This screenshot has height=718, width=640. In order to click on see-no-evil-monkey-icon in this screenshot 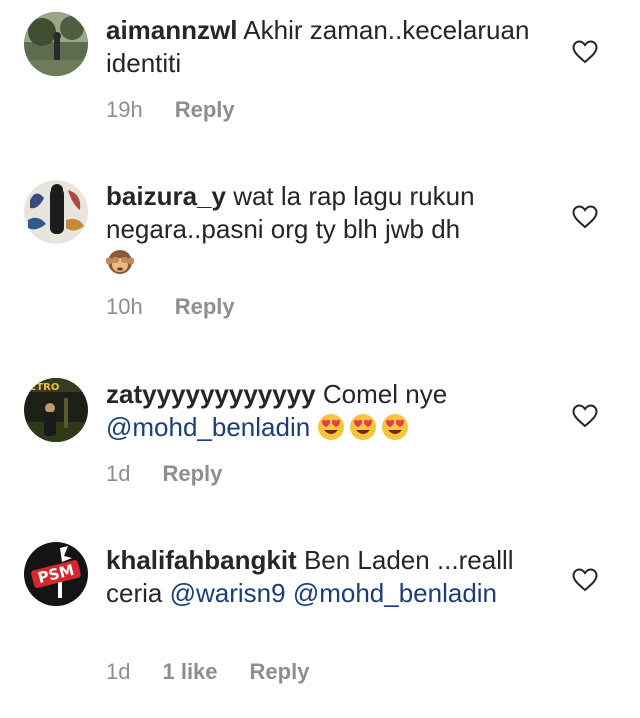, I will do `click(120, 262)`.